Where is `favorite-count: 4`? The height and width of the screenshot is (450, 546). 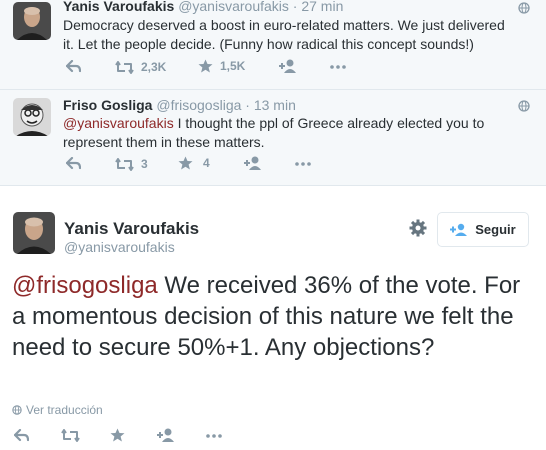 favorite-count: 4 is located at coordinates (206, 163).